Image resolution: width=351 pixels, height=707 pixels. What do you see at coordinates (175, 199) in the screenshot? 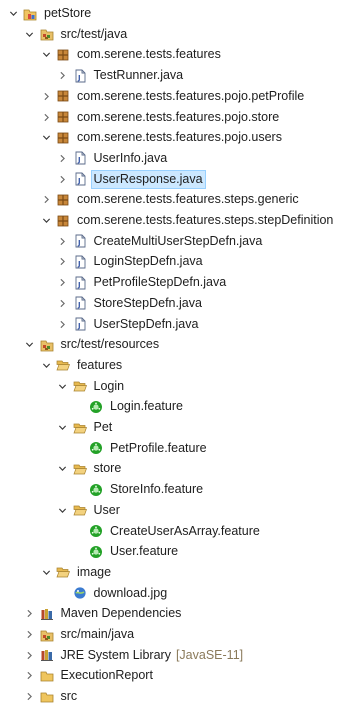
I see `tree-item: com.serene.tests.features.steps.generic` at bounding box center [175, 199].